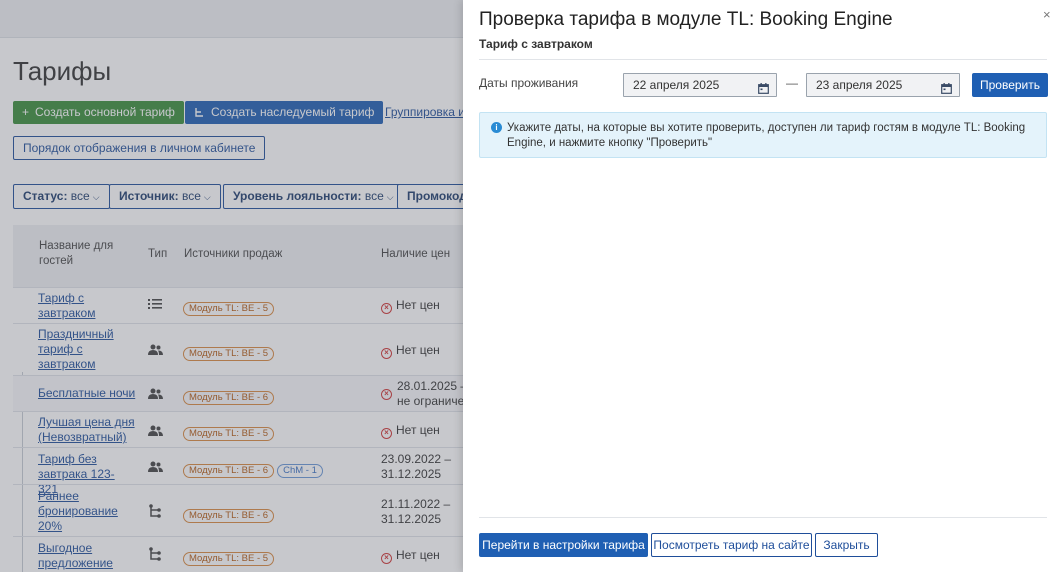 The image size is (1061, 572). I want to click on date-to-value: 23 апреля 2025, so click(859, 85).